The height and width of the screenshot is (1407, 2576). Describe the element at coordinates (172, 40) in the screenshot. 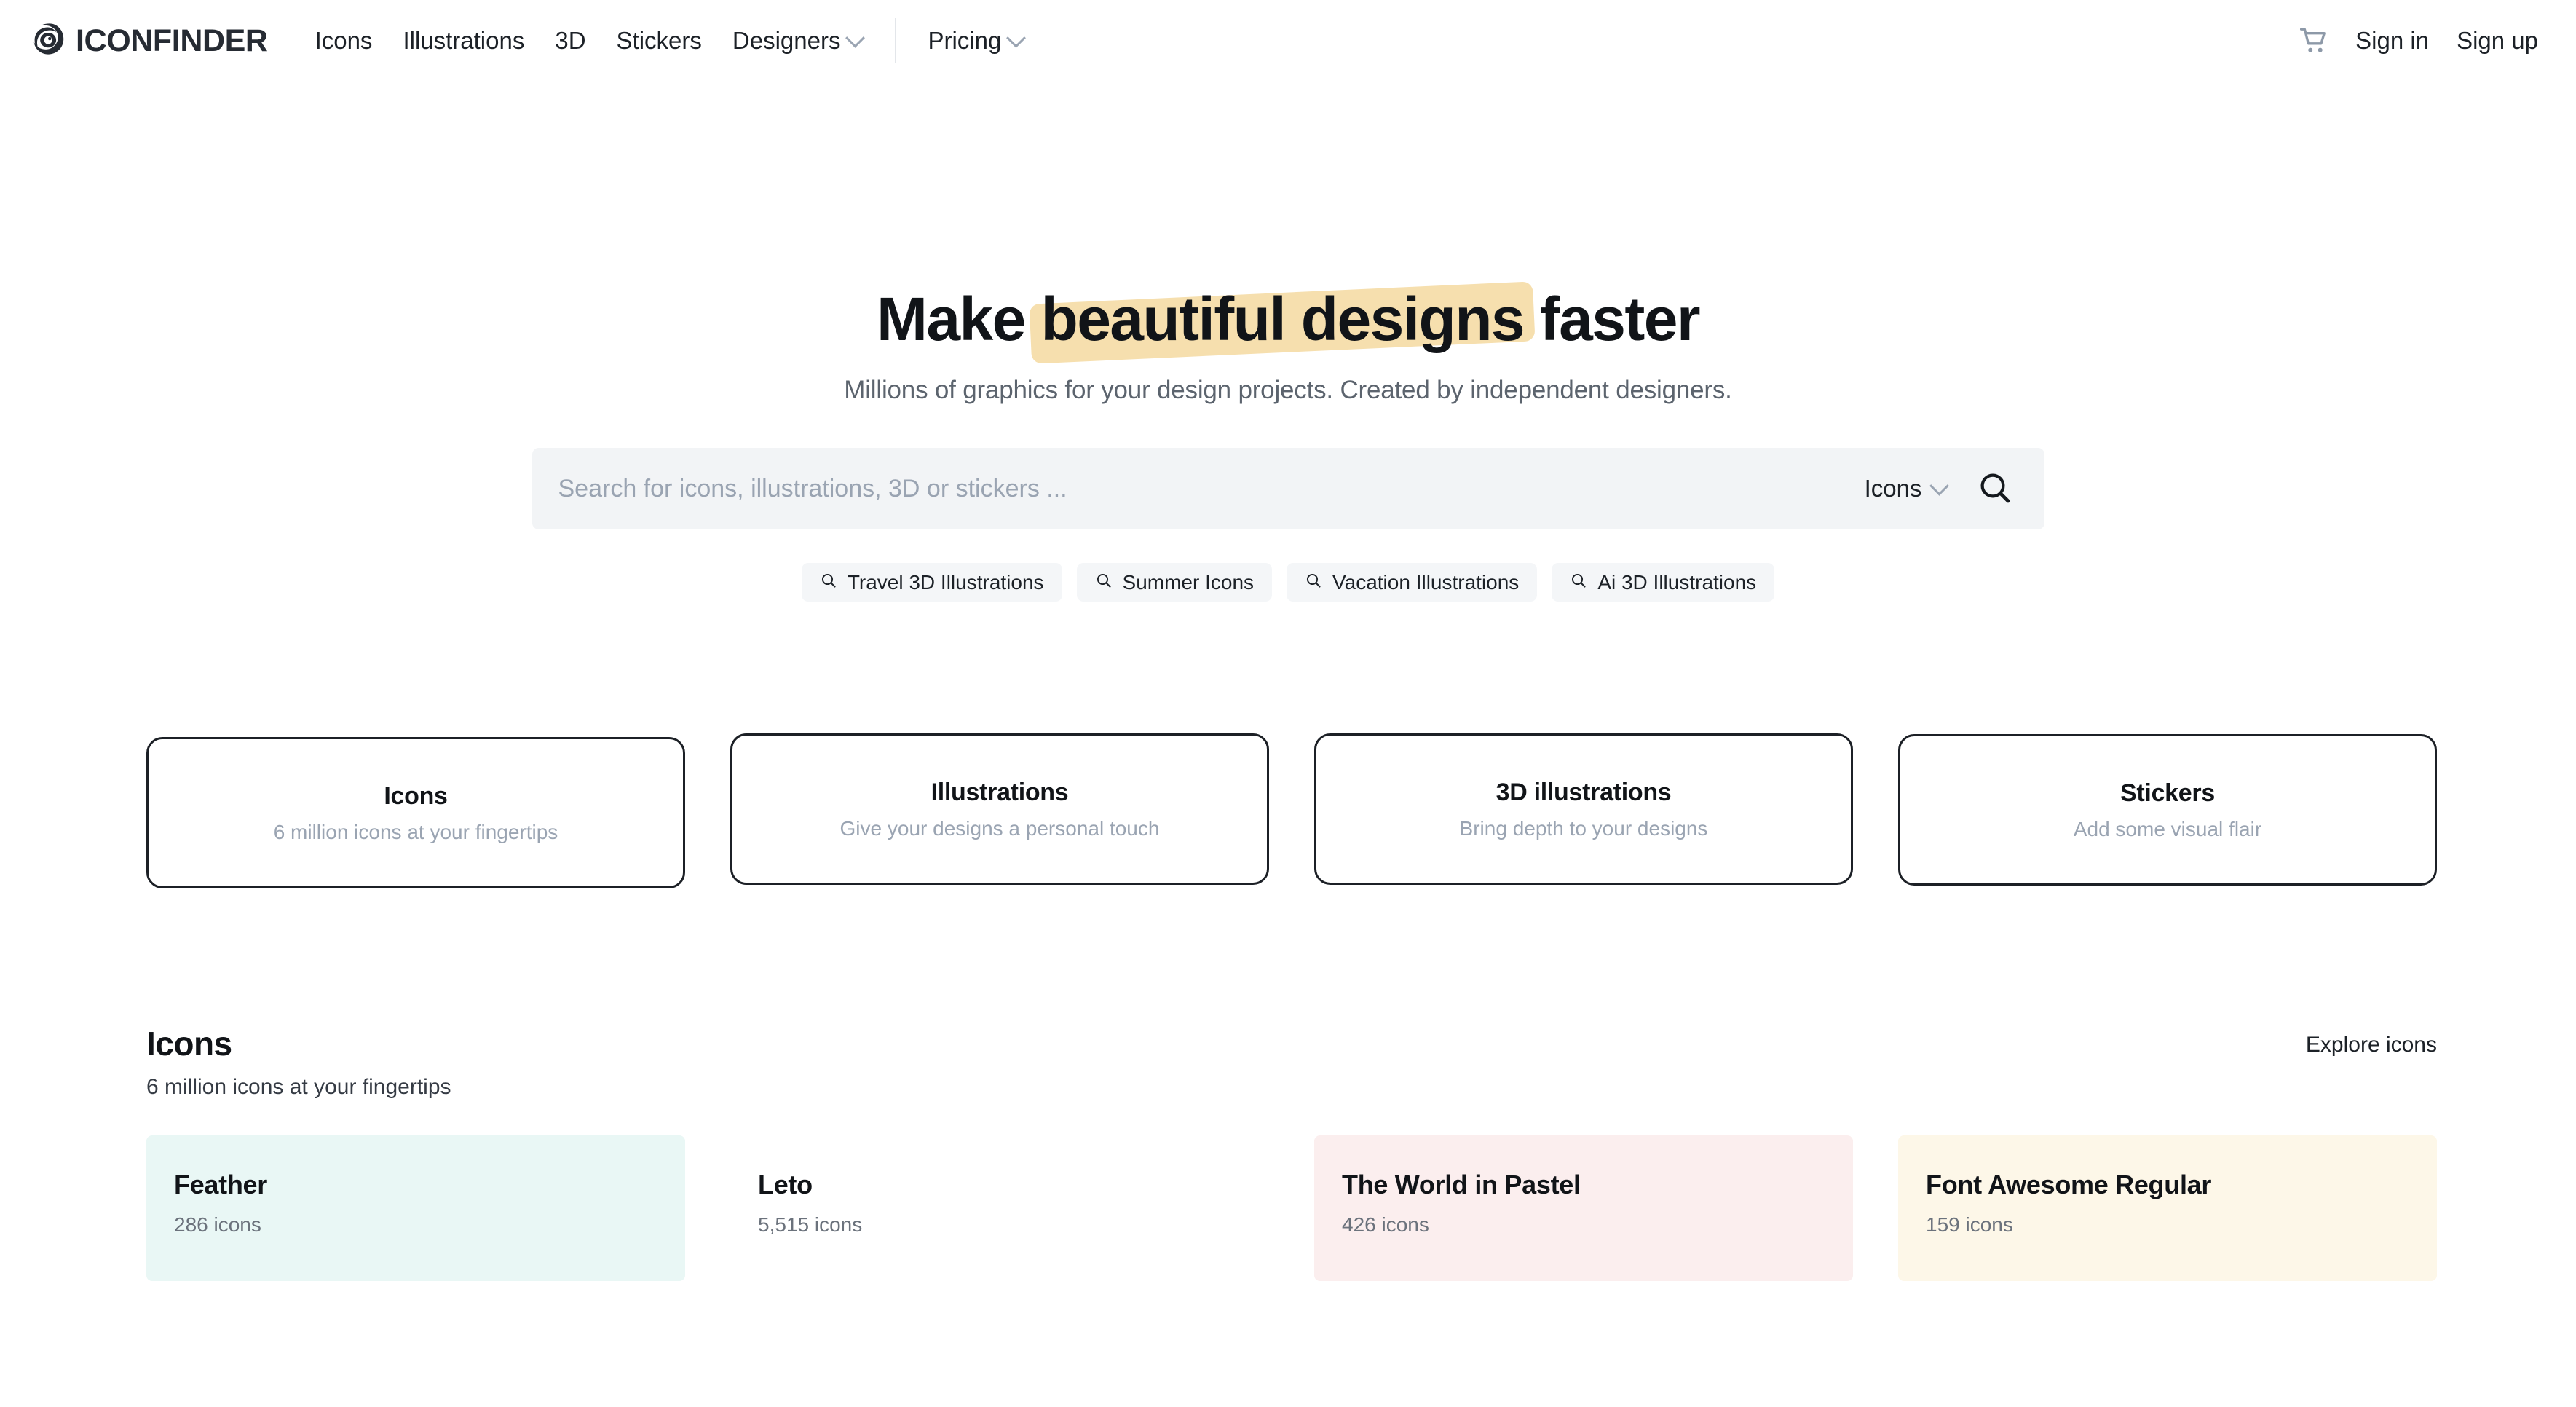

I see `logo-wordmark: ICONFINDER` at that location.